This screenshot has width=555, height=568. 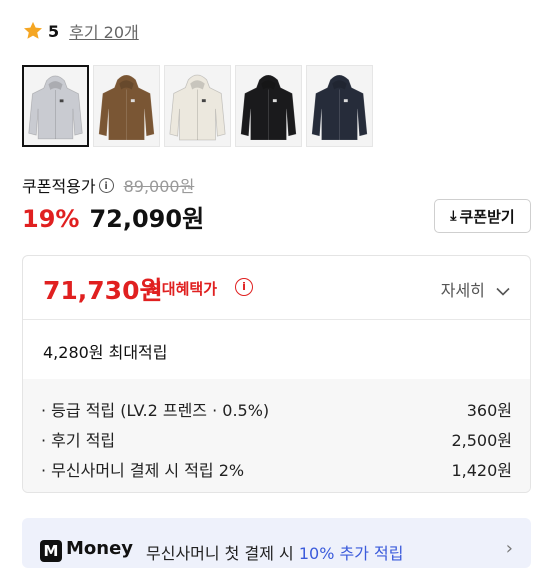 I want to click on max-points: 4,280원 최대적립, so click(x=105, y=352).